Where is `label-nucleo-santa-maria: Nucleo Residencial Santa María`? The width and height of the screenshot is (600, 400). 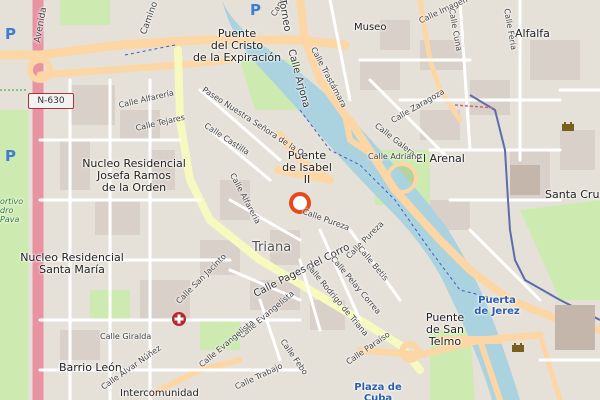 label-nucleo-santa-maria: Nucleo Residencial Santa María is located at coordinates (72, 264).